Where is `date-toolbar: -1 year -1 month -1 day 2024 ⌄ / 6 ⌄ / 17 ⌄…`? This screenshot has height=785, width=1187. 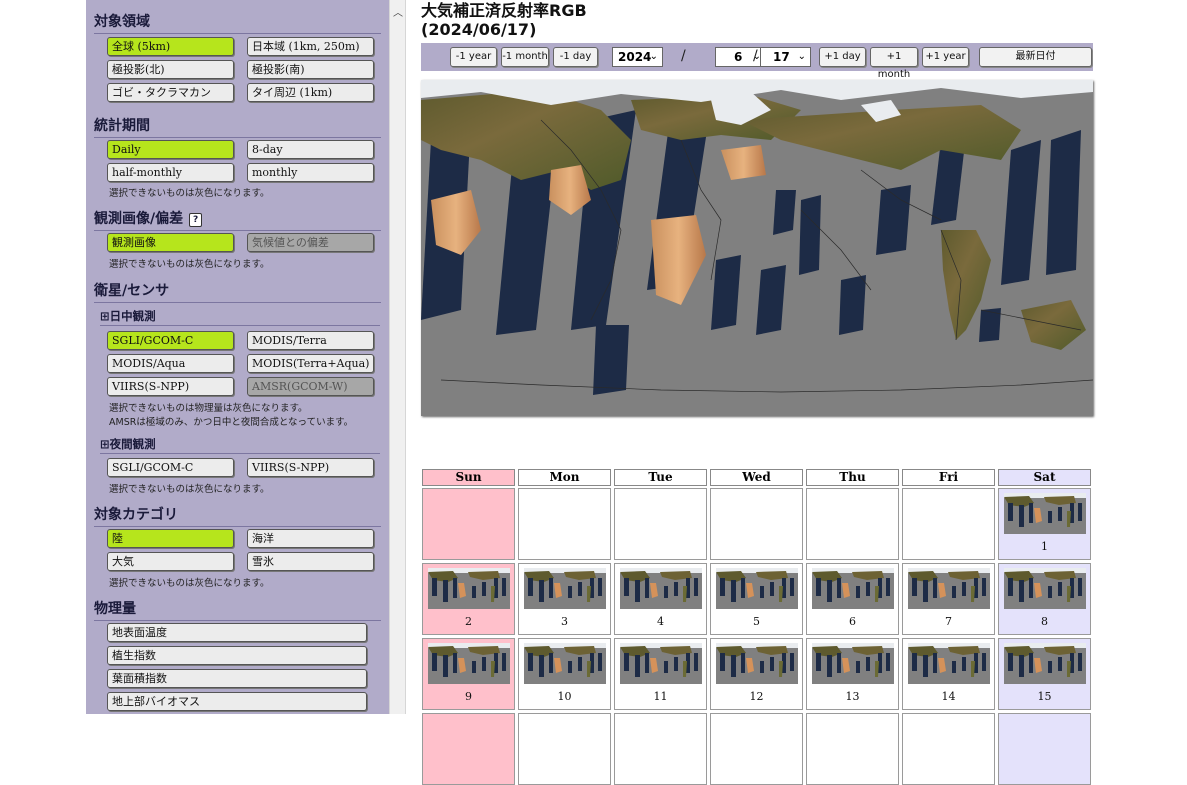 date-toolbar: -1 year -1 month -1 day 2024 ⌄ / 6 ⌄ / 17 ⌄… is located at coordinates (757, 61).